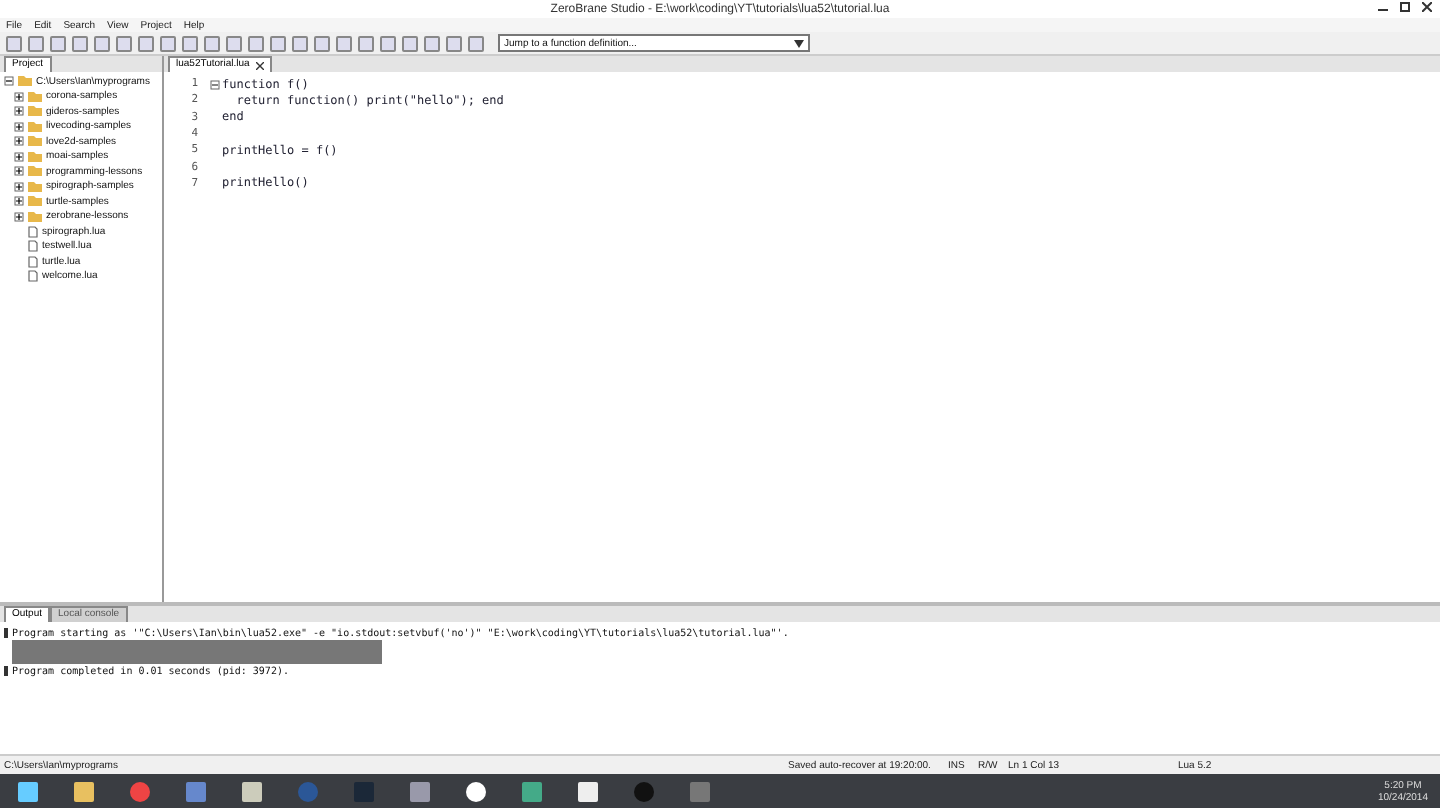 This screenshot has height=808, width=1440. I want to click on caret-icon, so click(799, 43).